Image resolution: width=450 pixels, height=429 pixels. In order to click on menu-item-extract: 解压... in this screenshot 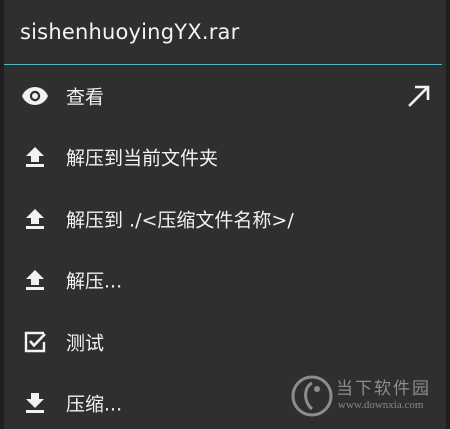, I will do `click(225, 281)`.